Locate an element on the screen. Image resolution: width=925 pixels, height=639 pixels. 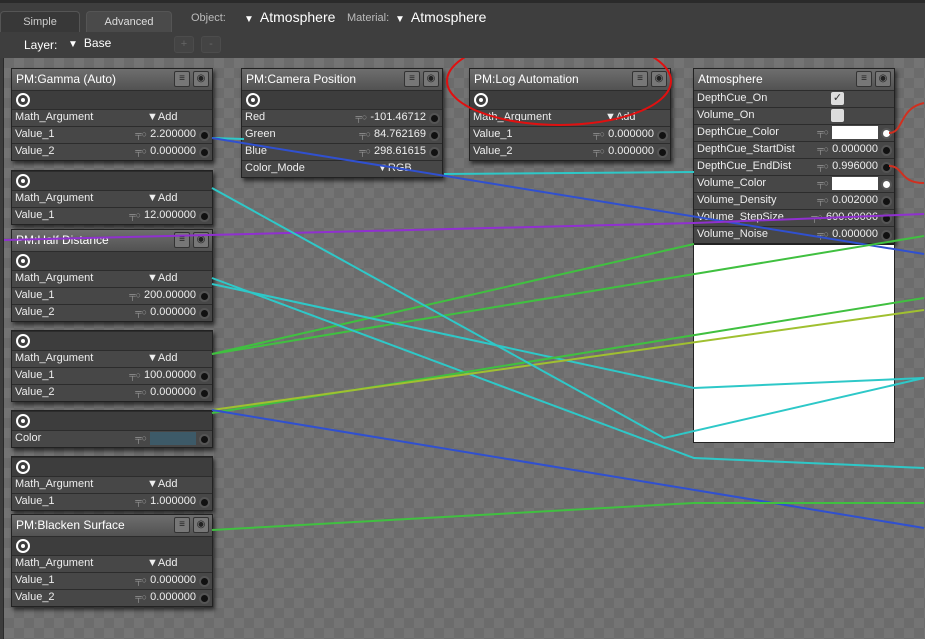
color-field: ╤○ is located at coordinates (165, 438).